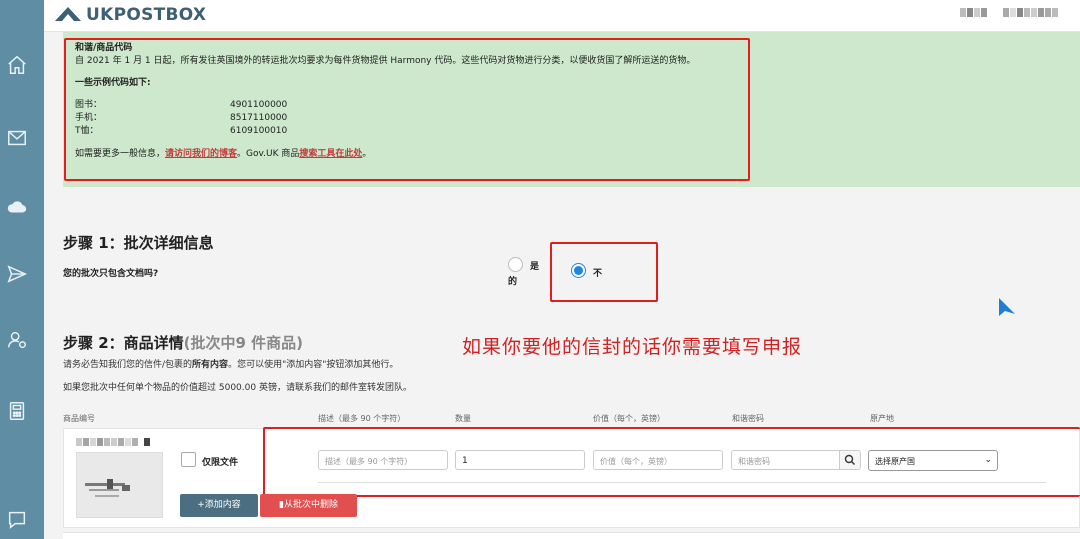  I want to click on col-header-value: 价值（每个，英镑）, so click(629, 418).